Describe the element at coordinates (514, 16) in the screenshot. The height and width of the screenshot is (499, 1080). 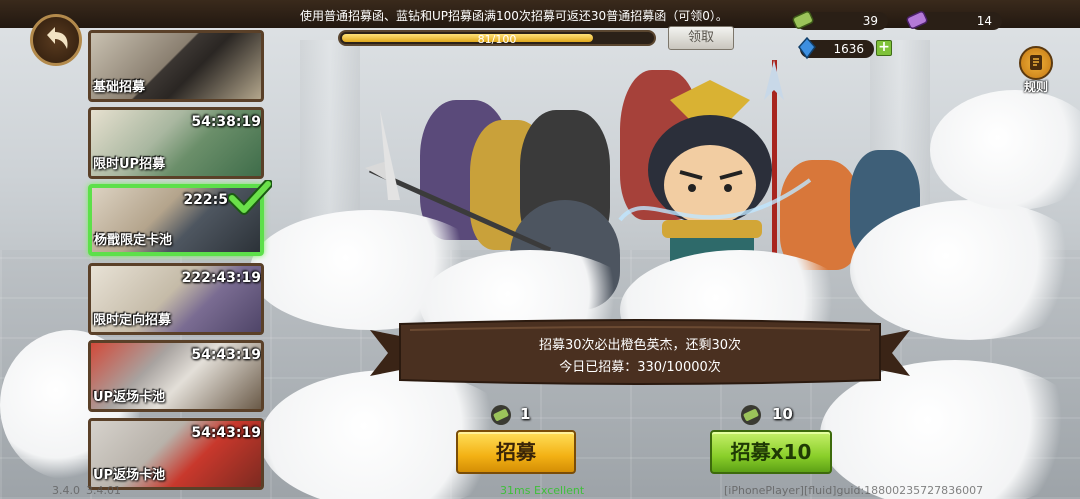
I see `recruit-refund-notice: 使用普通招募函、蓝钻和UP招募函满100次招募可返还30普通招募函（可领0）。` at that location.